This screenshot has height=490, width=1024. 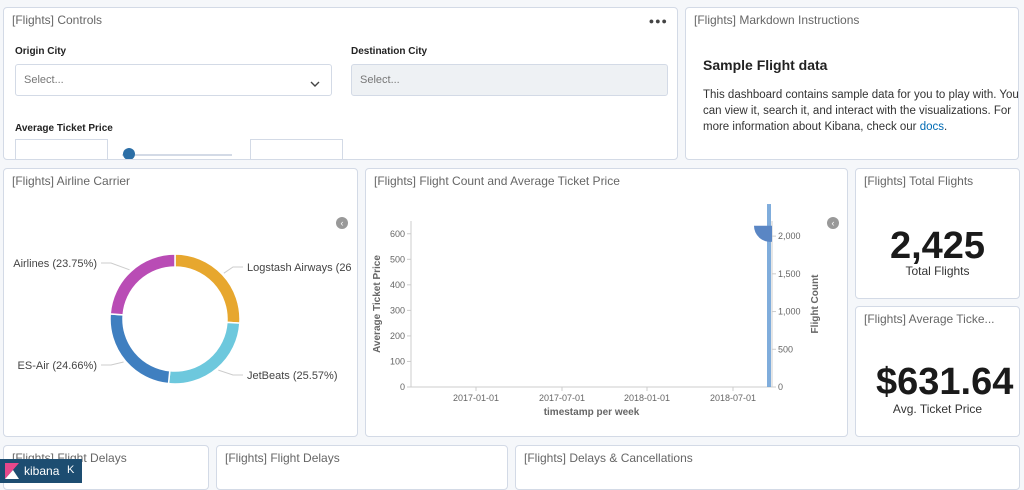 I want to click on donut-label: Logstash Airways (26, so click(x=299, y=268).